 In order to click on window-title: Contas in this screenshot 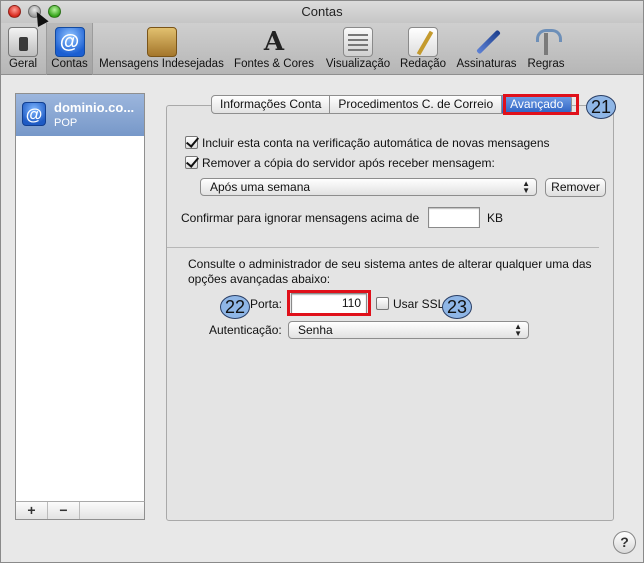, I will do `click(322, 11)`.